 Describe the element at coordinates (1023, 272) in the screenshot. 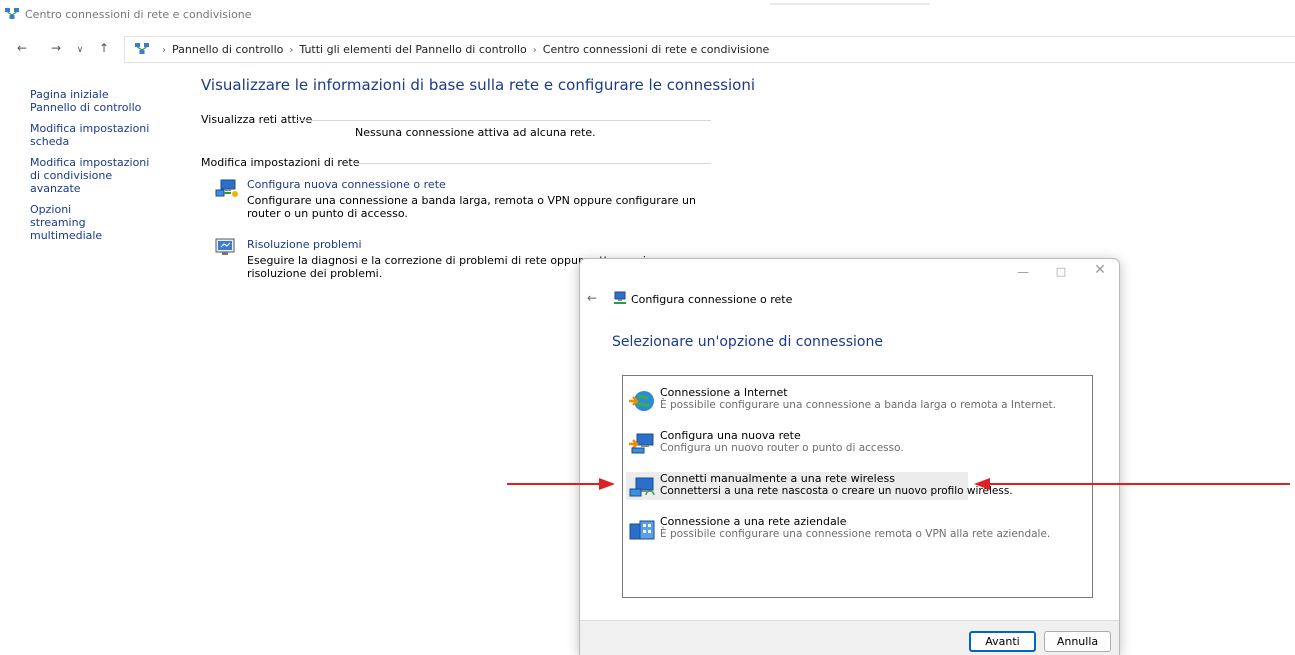

I see `minimize-icon: —` at that location.